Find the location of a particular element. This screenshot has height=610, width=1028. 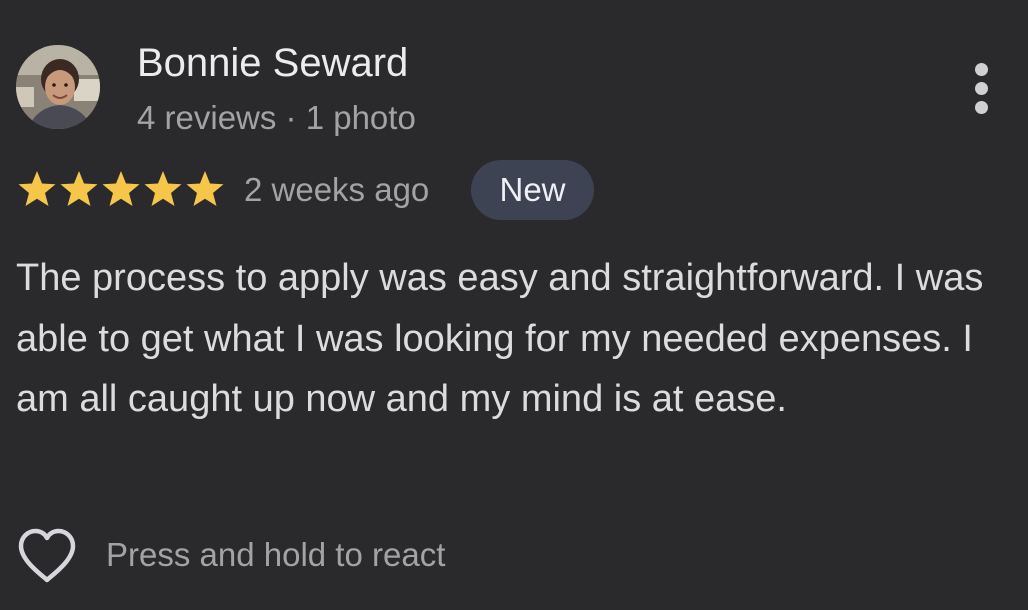

react-label: Press and hold to react is located at coordinates (276, 554).